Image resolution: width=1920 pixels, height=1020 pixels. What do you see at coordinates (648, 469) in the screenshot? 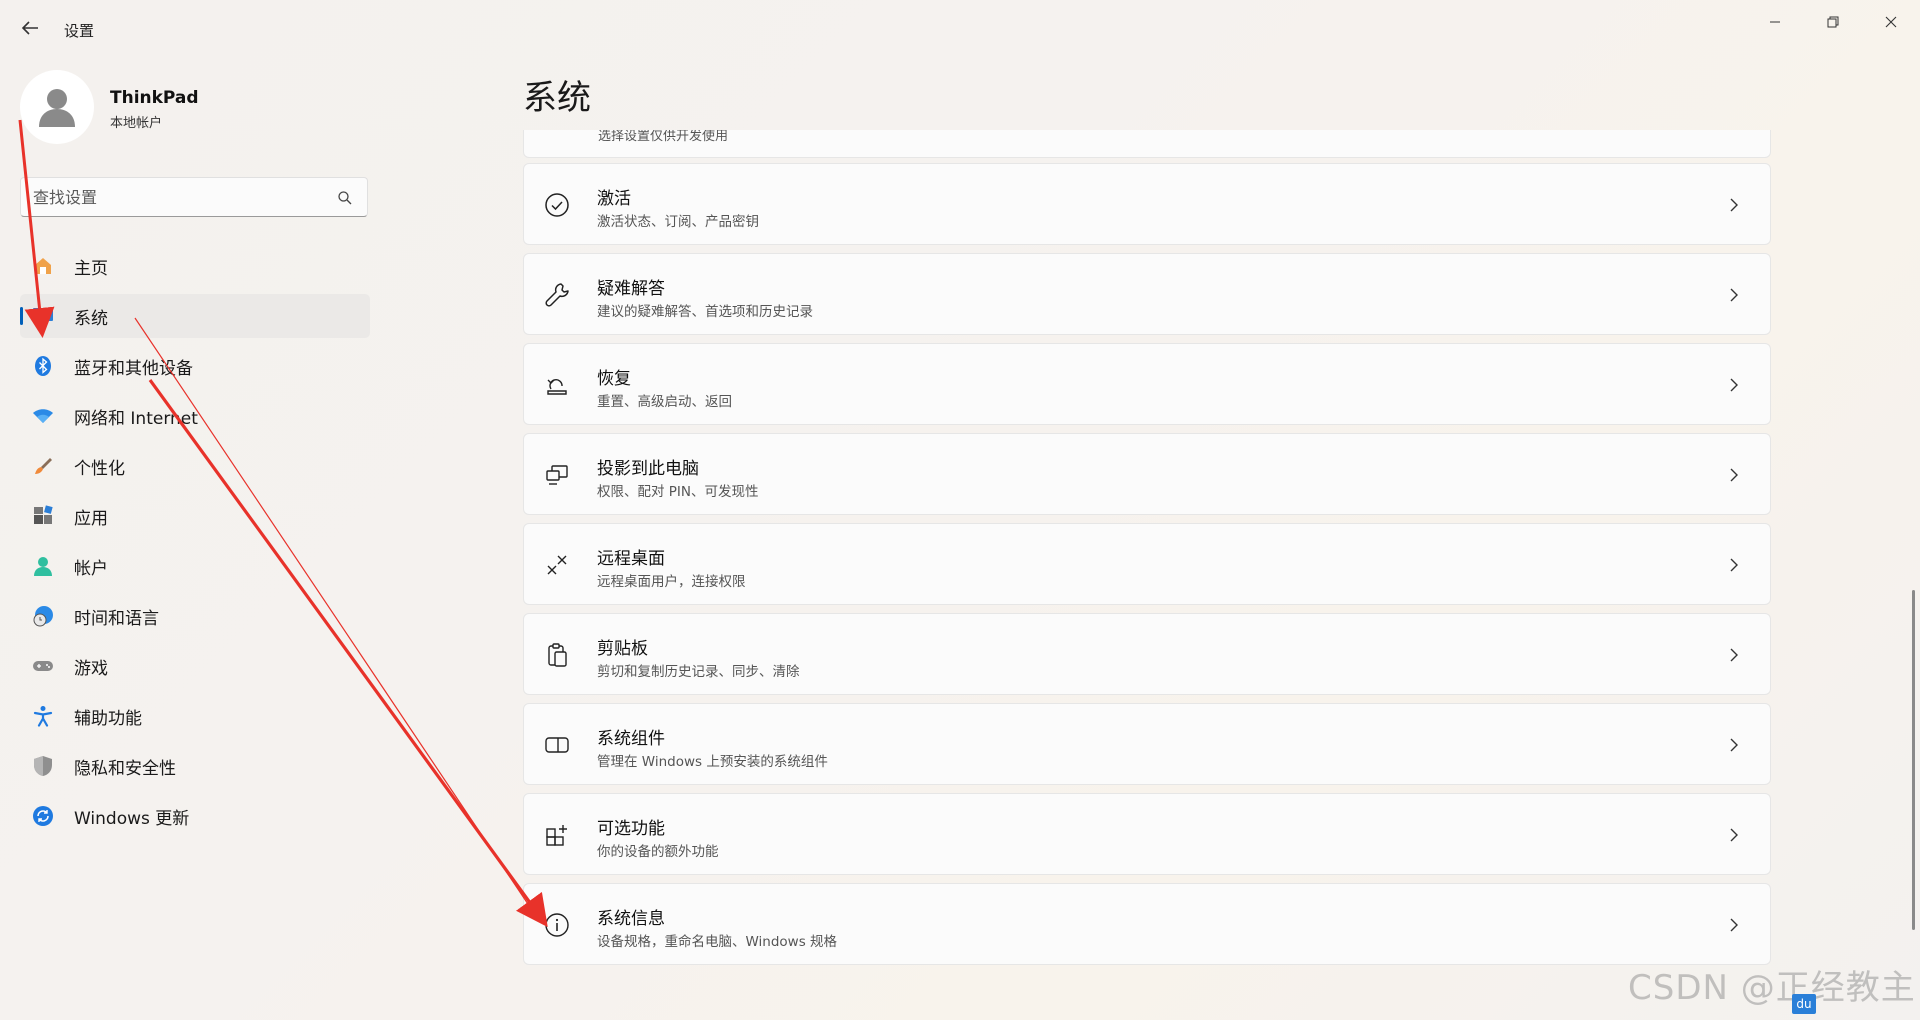
I see `card-title: 投影到此电脑` at bounding box center [648, 469].